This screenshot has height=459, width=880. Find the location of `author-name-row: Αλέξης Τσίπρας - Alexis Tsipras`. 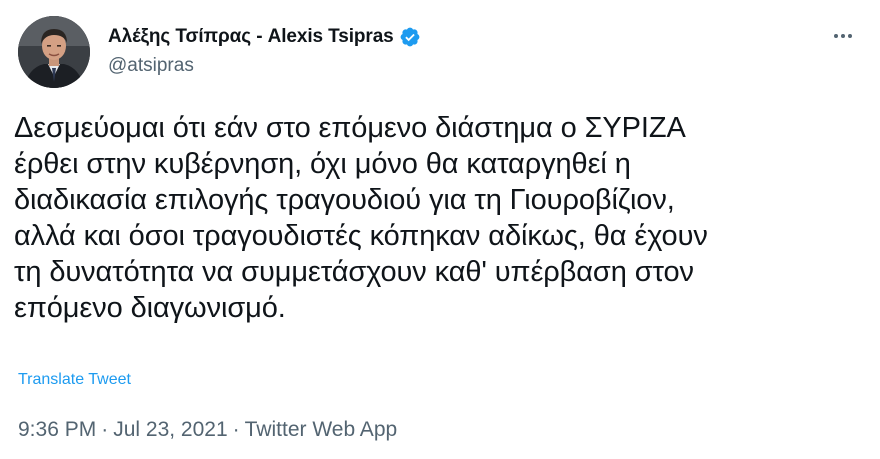

author-name-row: Αλέξης Τσίπρας - Alexis Tsipras is located at coordinates (264, 37).